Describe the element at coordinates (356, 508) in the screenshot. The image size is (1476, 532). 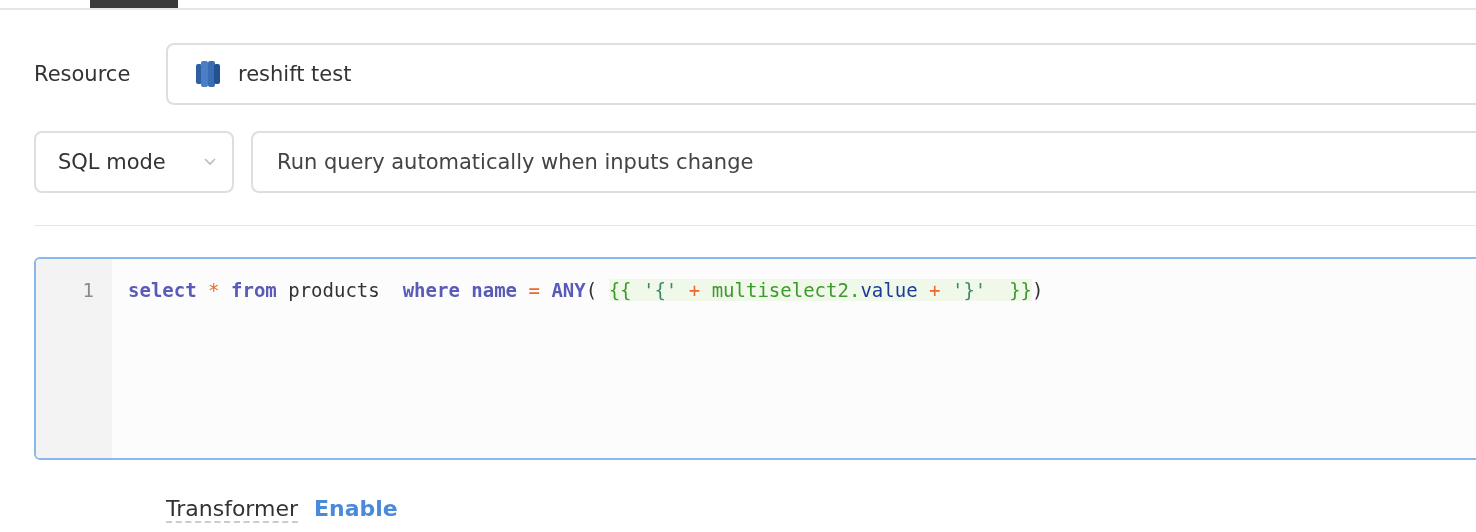
I see `enable-link: Enable` at that location.